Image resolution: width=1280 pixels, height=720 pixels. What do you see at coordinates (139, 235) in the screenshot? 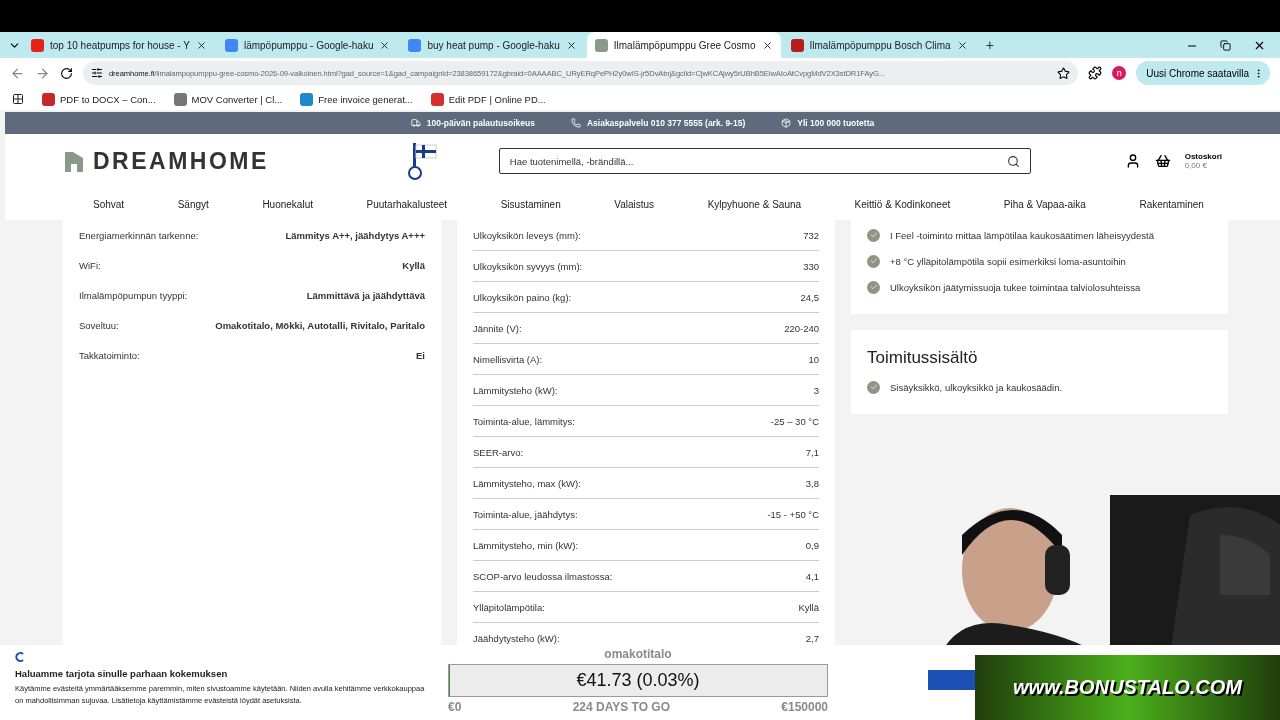
I see `spec-label: Energiamerkinnän tarkenne:` at bounding box center [139, 235].